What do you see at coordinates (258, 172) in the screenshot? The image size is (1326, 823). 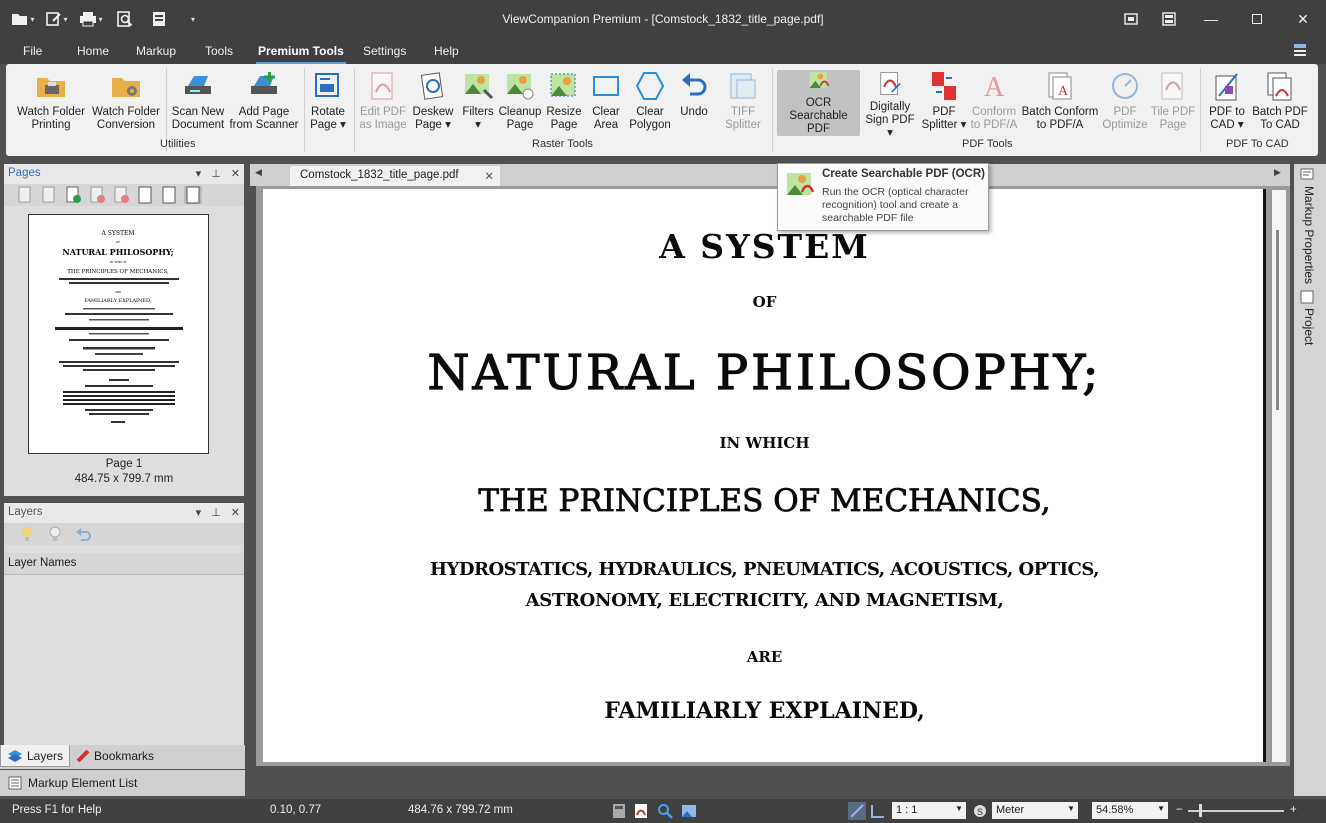 I see `scroll-tabs-left-icon: ◀` at bounding box center [258, 172].